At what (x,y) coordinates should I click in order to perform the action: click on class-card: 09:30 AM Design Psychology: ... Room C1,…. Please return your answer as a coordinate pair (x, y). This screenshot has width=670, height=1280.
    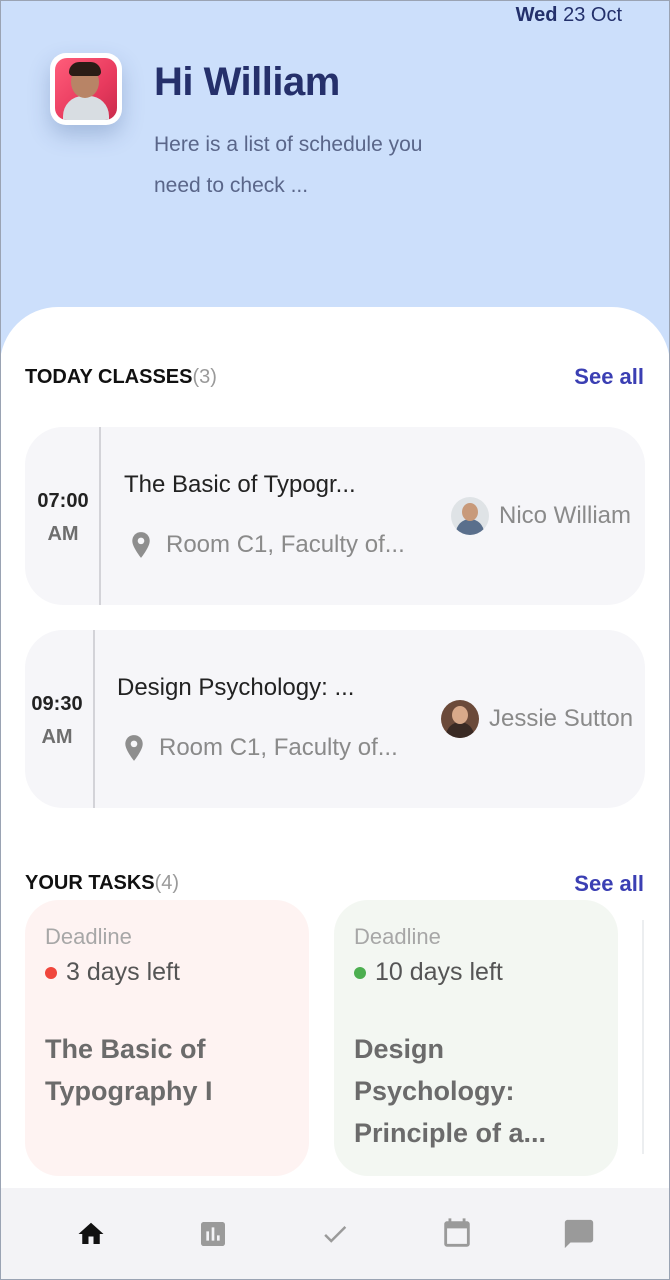
    Looking at the image, I should click on (335, 719).